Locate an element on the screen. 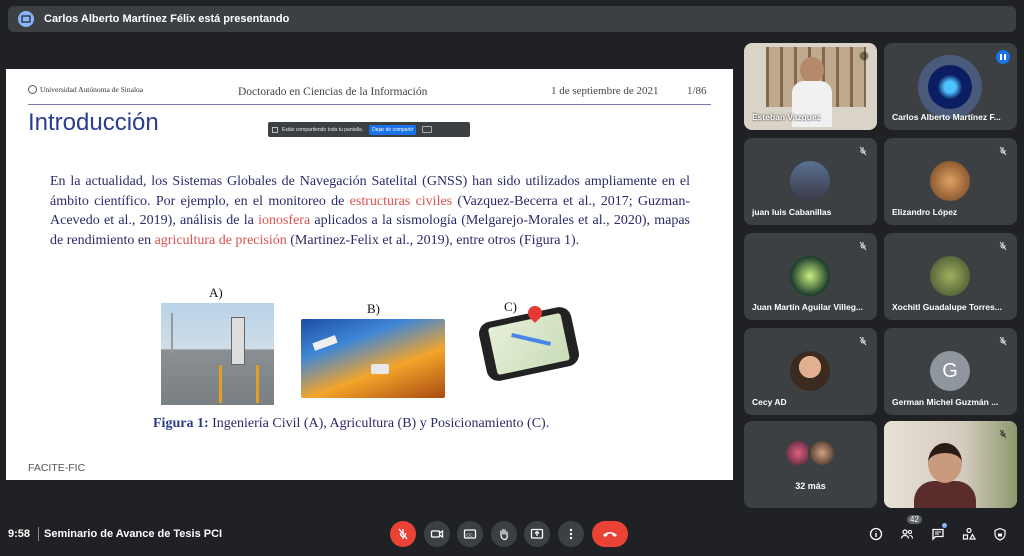 This screenshot has width=1024, height=556. people-button is located at coordinates (907, 534).